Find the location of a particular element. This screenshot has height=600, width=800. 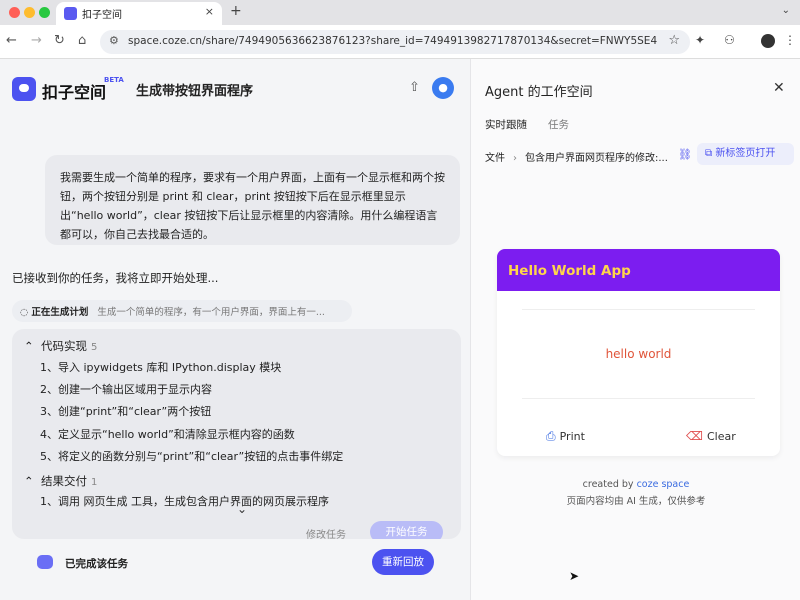

plan-step: 1、导入 ipywidgets 库和 IPython.display 模块 is located at coordinates (161, 367).